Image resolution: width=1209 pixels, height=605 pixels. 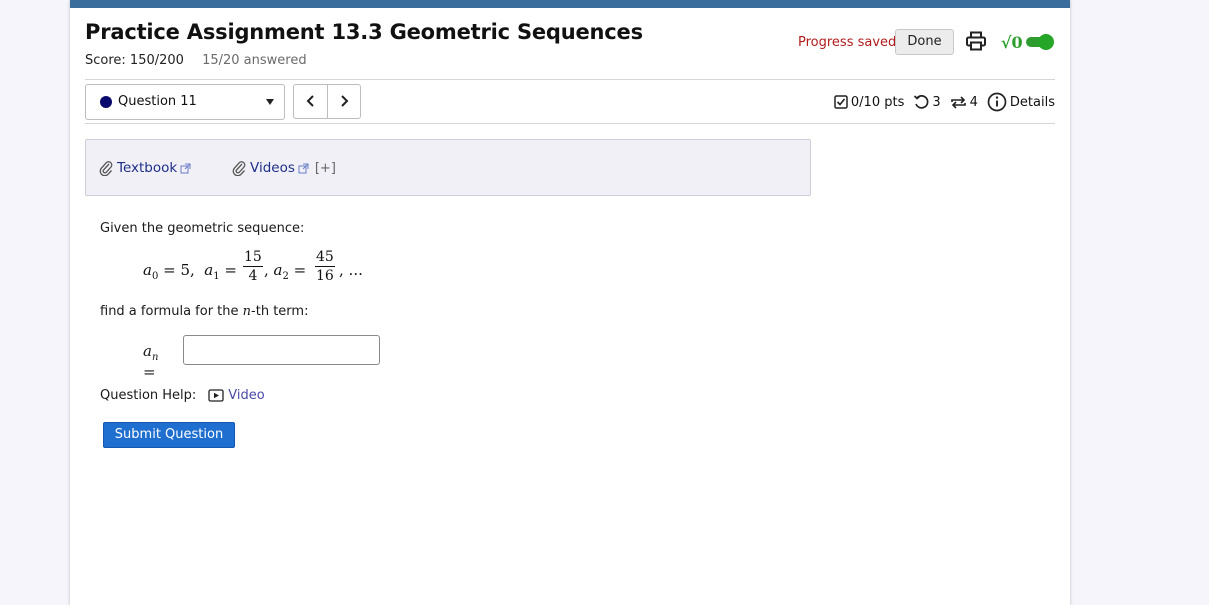 I want to click on help-video-label: Video, so click(x=246, y=395).